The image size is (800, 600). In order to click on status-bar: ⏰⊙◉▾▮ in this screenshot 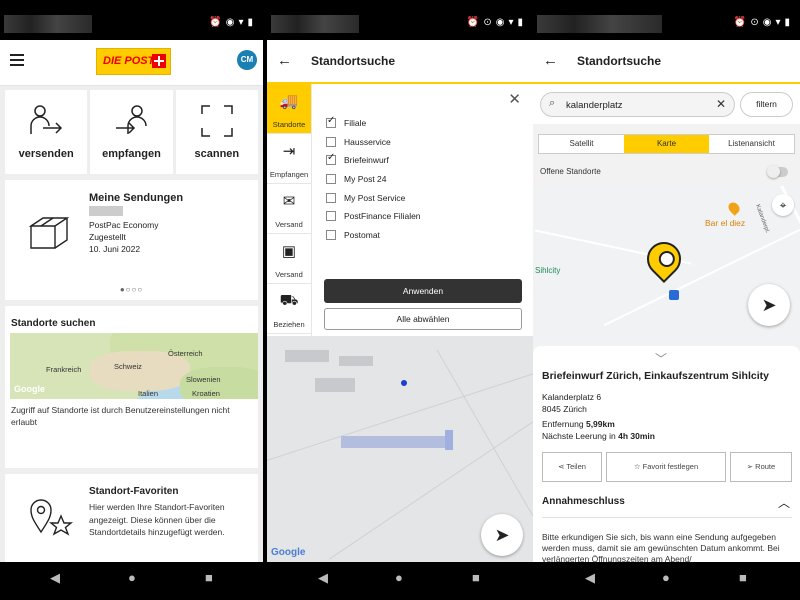, I will do `click(400, 25)`.